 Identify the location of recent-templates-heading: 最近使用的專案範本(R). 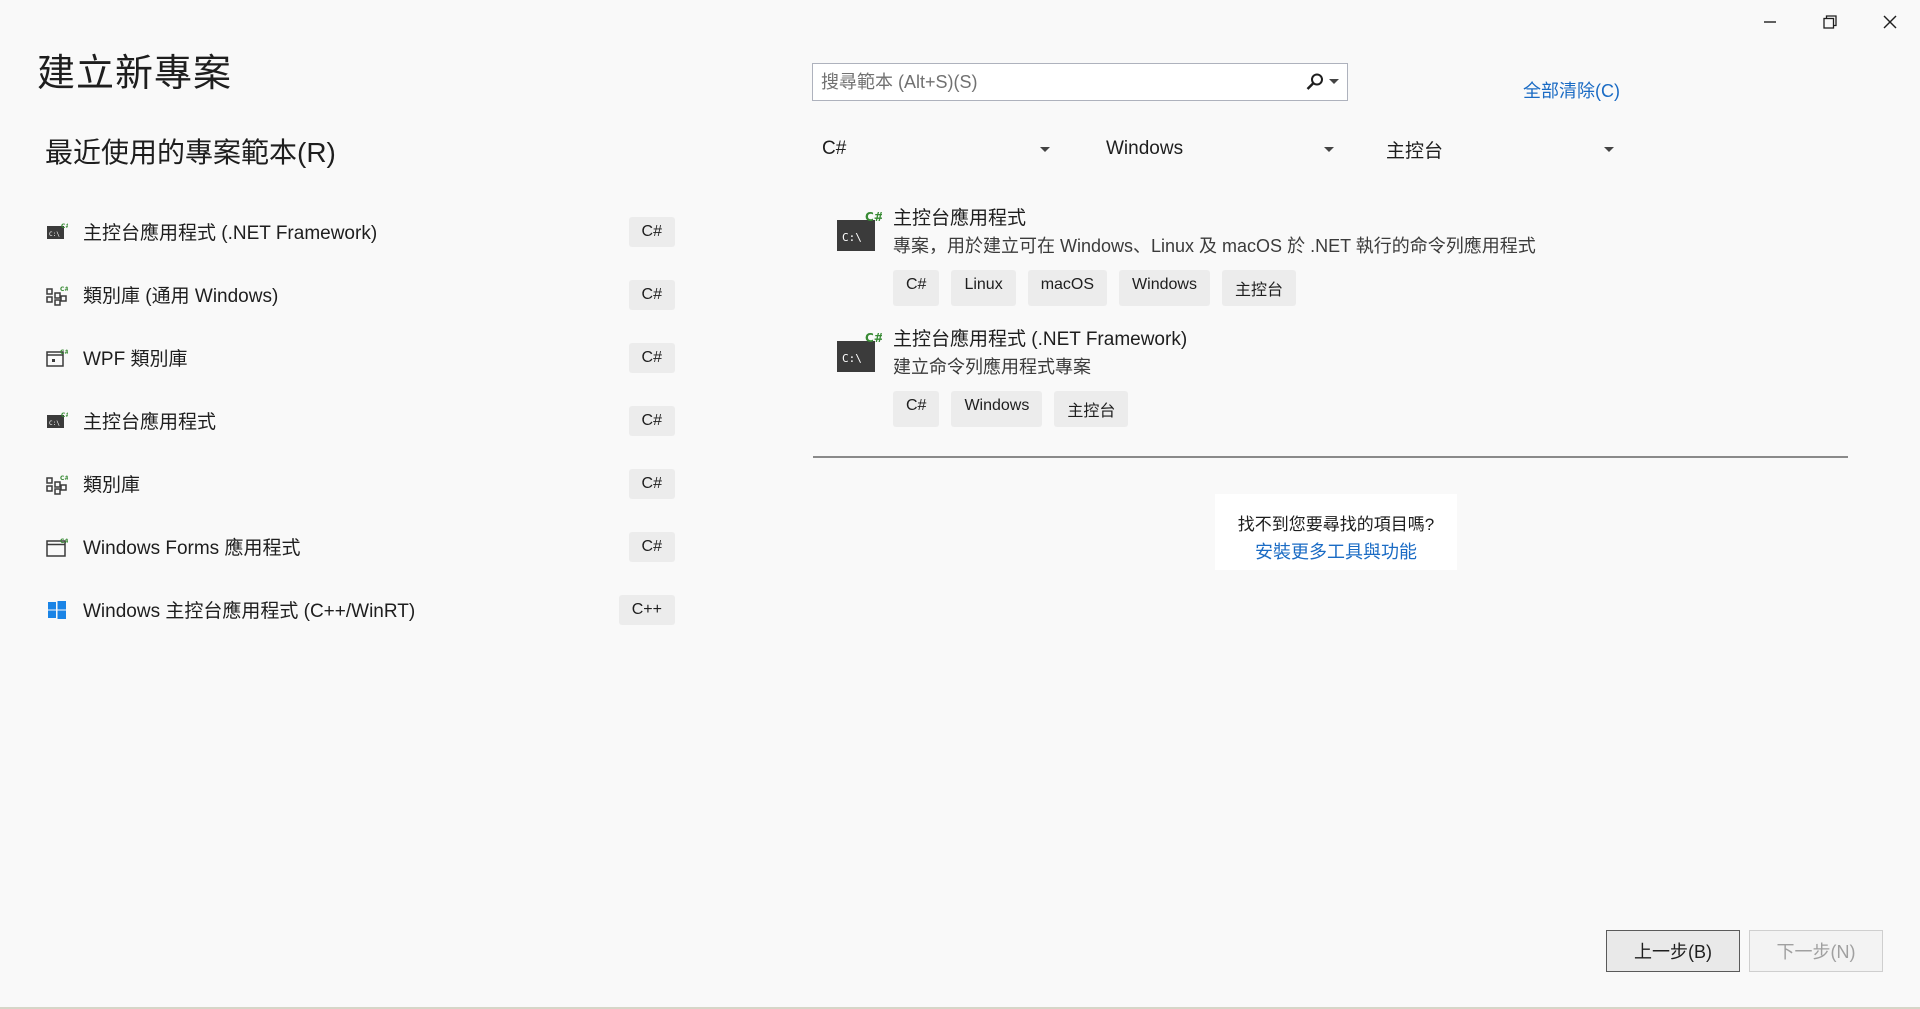
(190, 152).